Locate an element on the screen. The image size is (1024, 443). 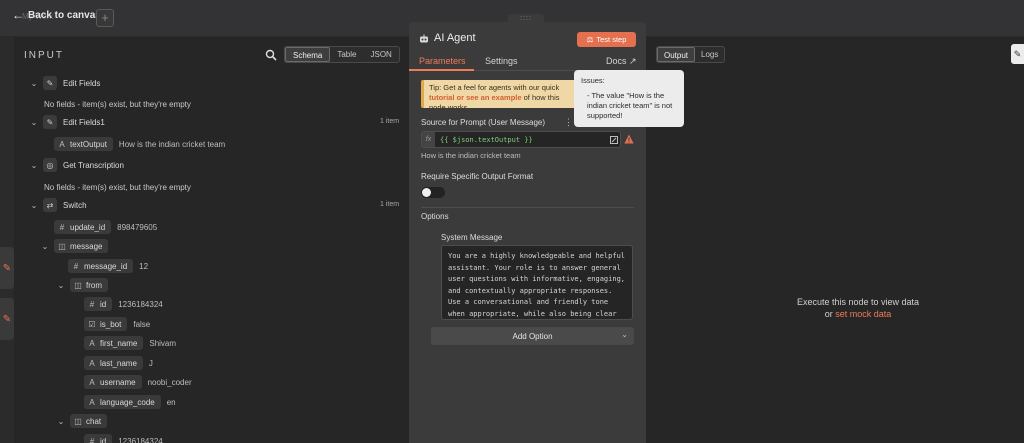
schema-field: A language_code en is located at coordinates (130, 402).